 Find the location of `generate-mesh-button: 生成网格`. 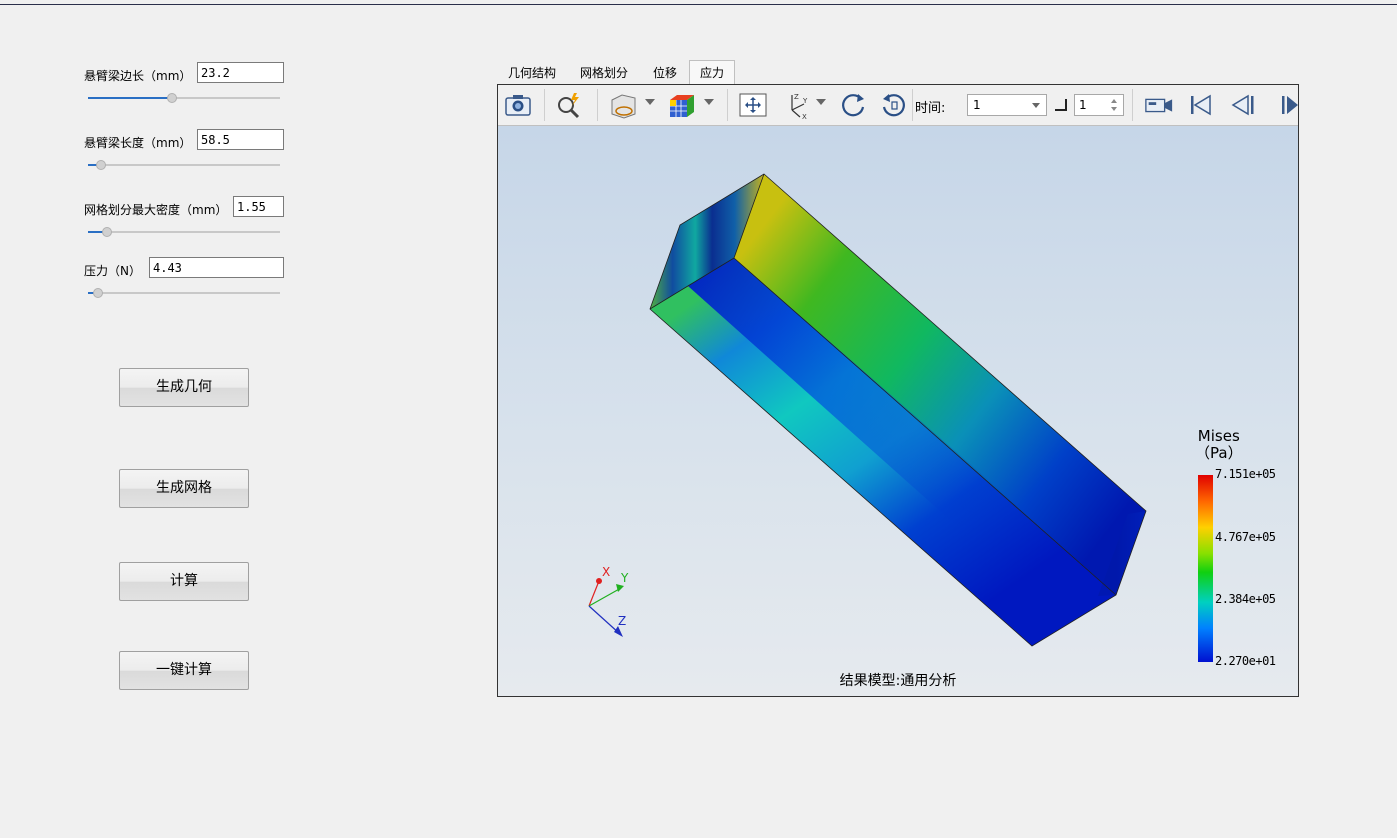

generate-mesh-button: 生成网格 is located at coordinates (184, 488).